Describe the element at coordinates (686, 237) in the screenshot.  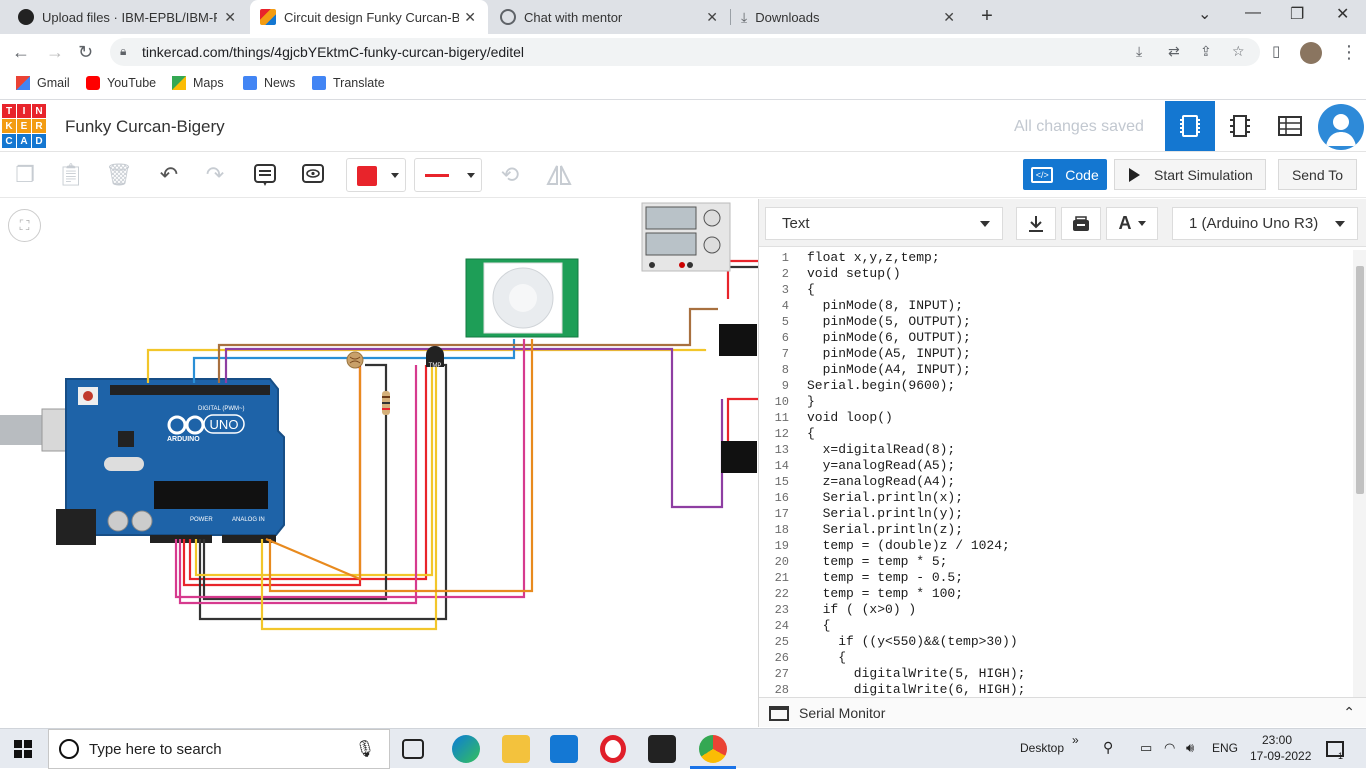
I see `power-supply` at that location.